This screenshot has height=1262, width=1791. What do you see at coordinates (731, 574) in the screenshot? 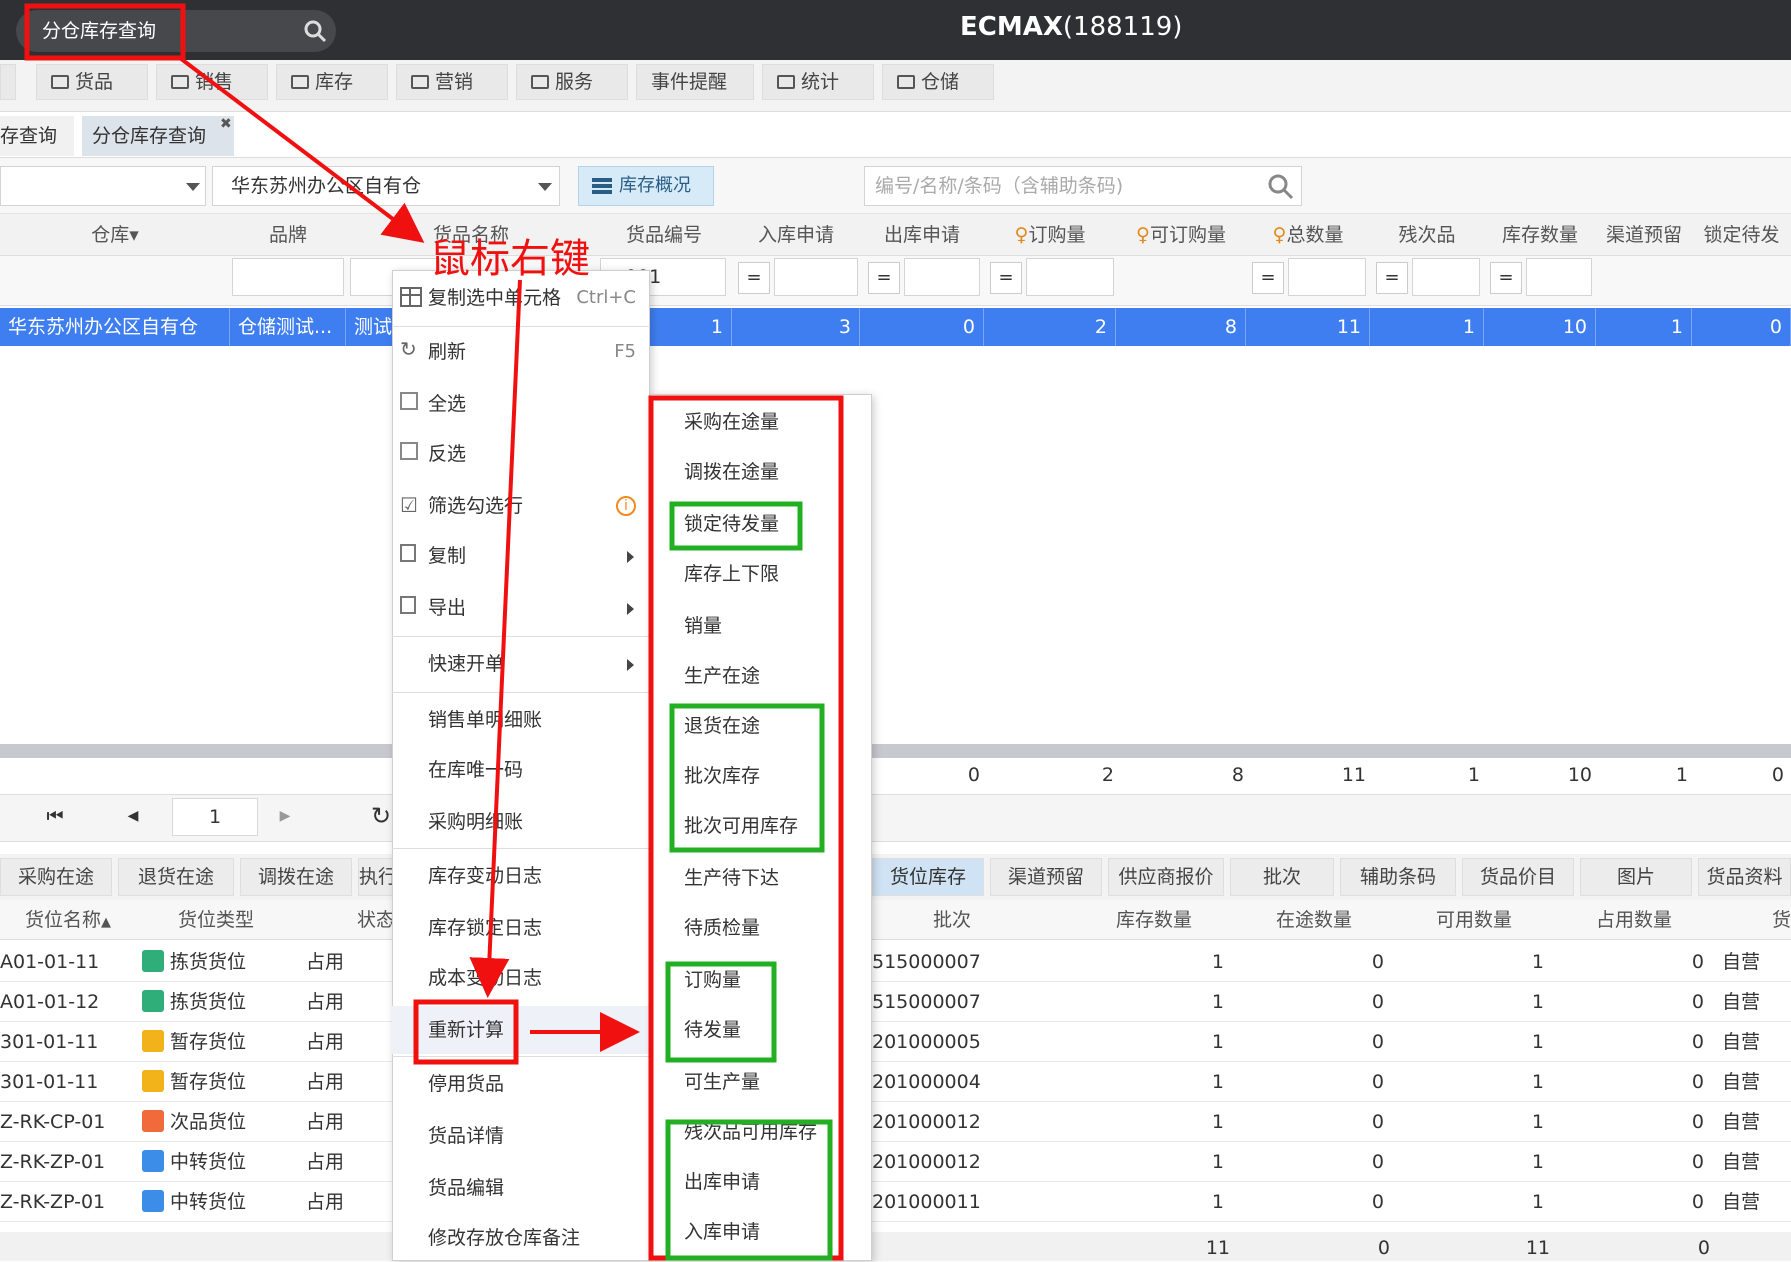
I see `submenu-item: 库存上下限` at bounding box center [731, 574].